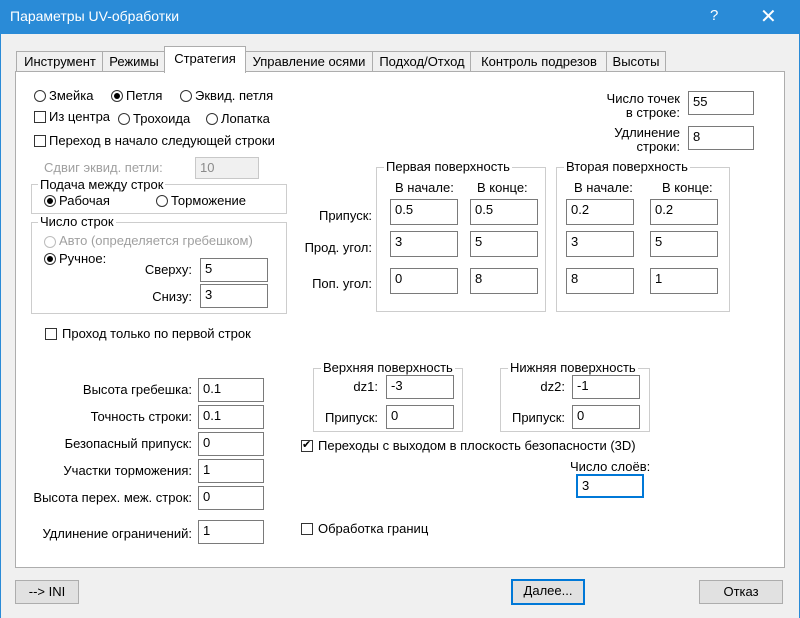  What do you see at coordinates (424, 281) in the screenshot?
I see `first-tilt-start-input: 0` at bounding box center [424, 281].